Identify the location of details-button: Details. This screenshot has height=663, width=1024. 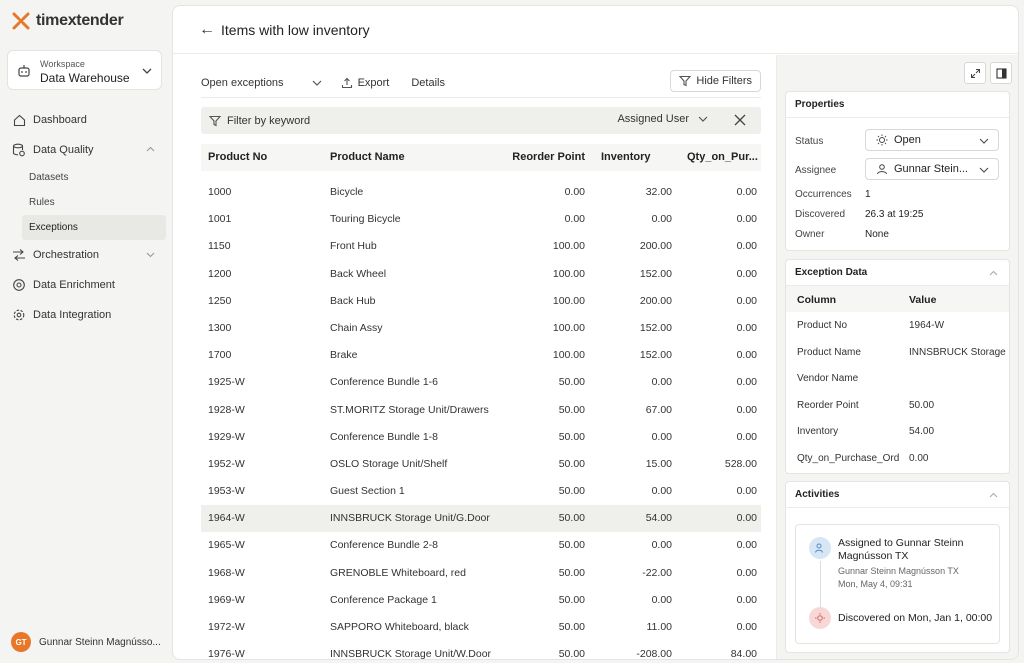
(428, 83).